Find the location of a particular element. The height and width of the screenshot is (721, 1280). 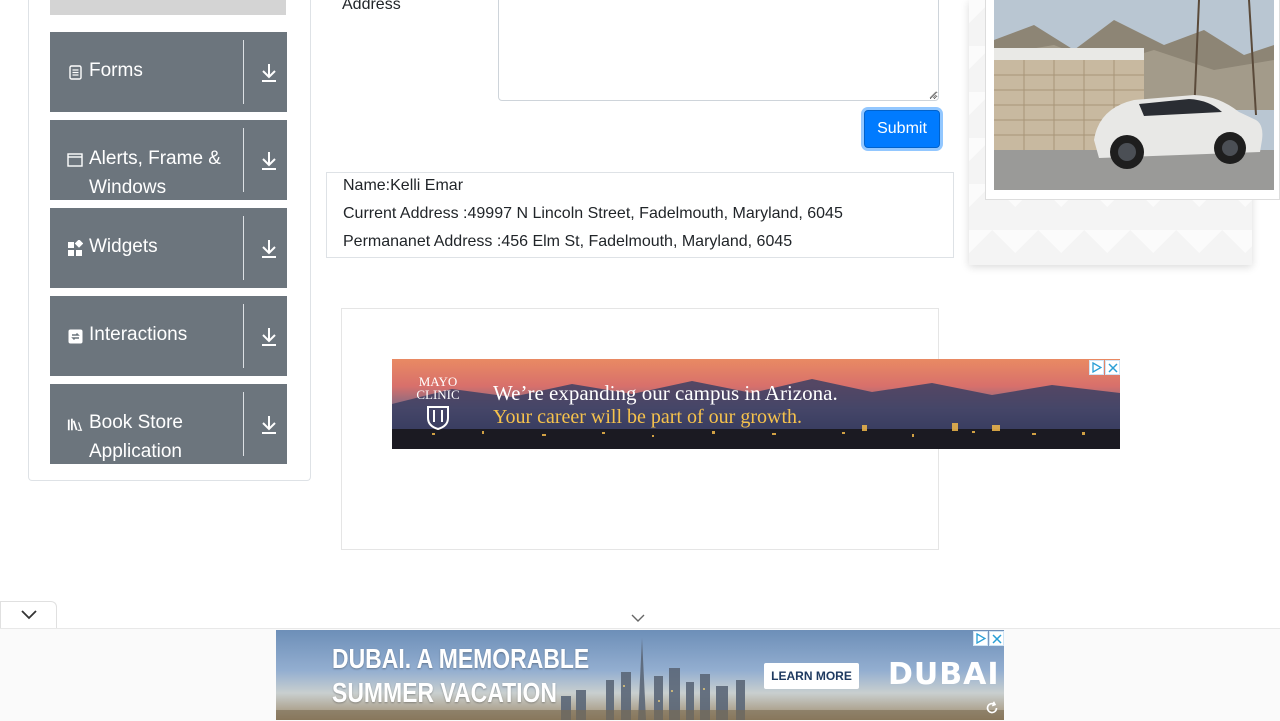

collapse-ad-toggle is located at coordinates (28, 614).